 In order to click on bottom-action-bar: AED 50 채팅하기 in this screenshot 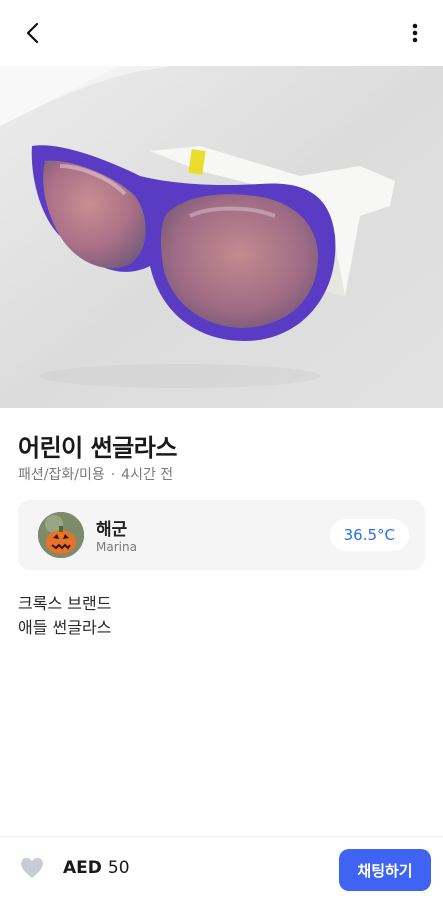, I will do `click(221, 868)`.